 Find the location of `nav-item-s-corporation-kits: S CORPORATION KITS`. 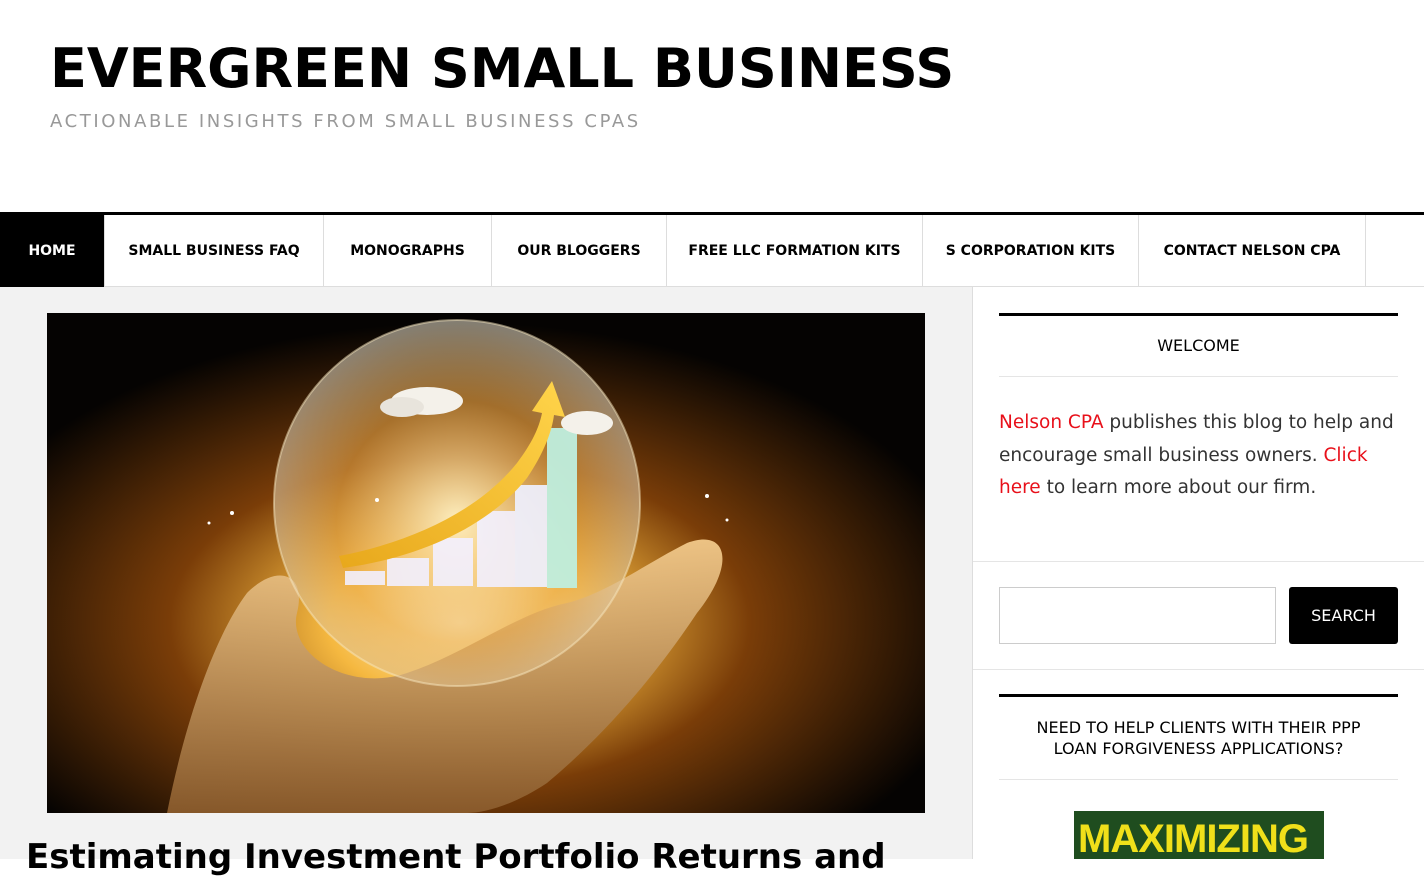

nav-item-s-corporation-kits: S CORPORATION KITS is located at coordinates (1031, 251).